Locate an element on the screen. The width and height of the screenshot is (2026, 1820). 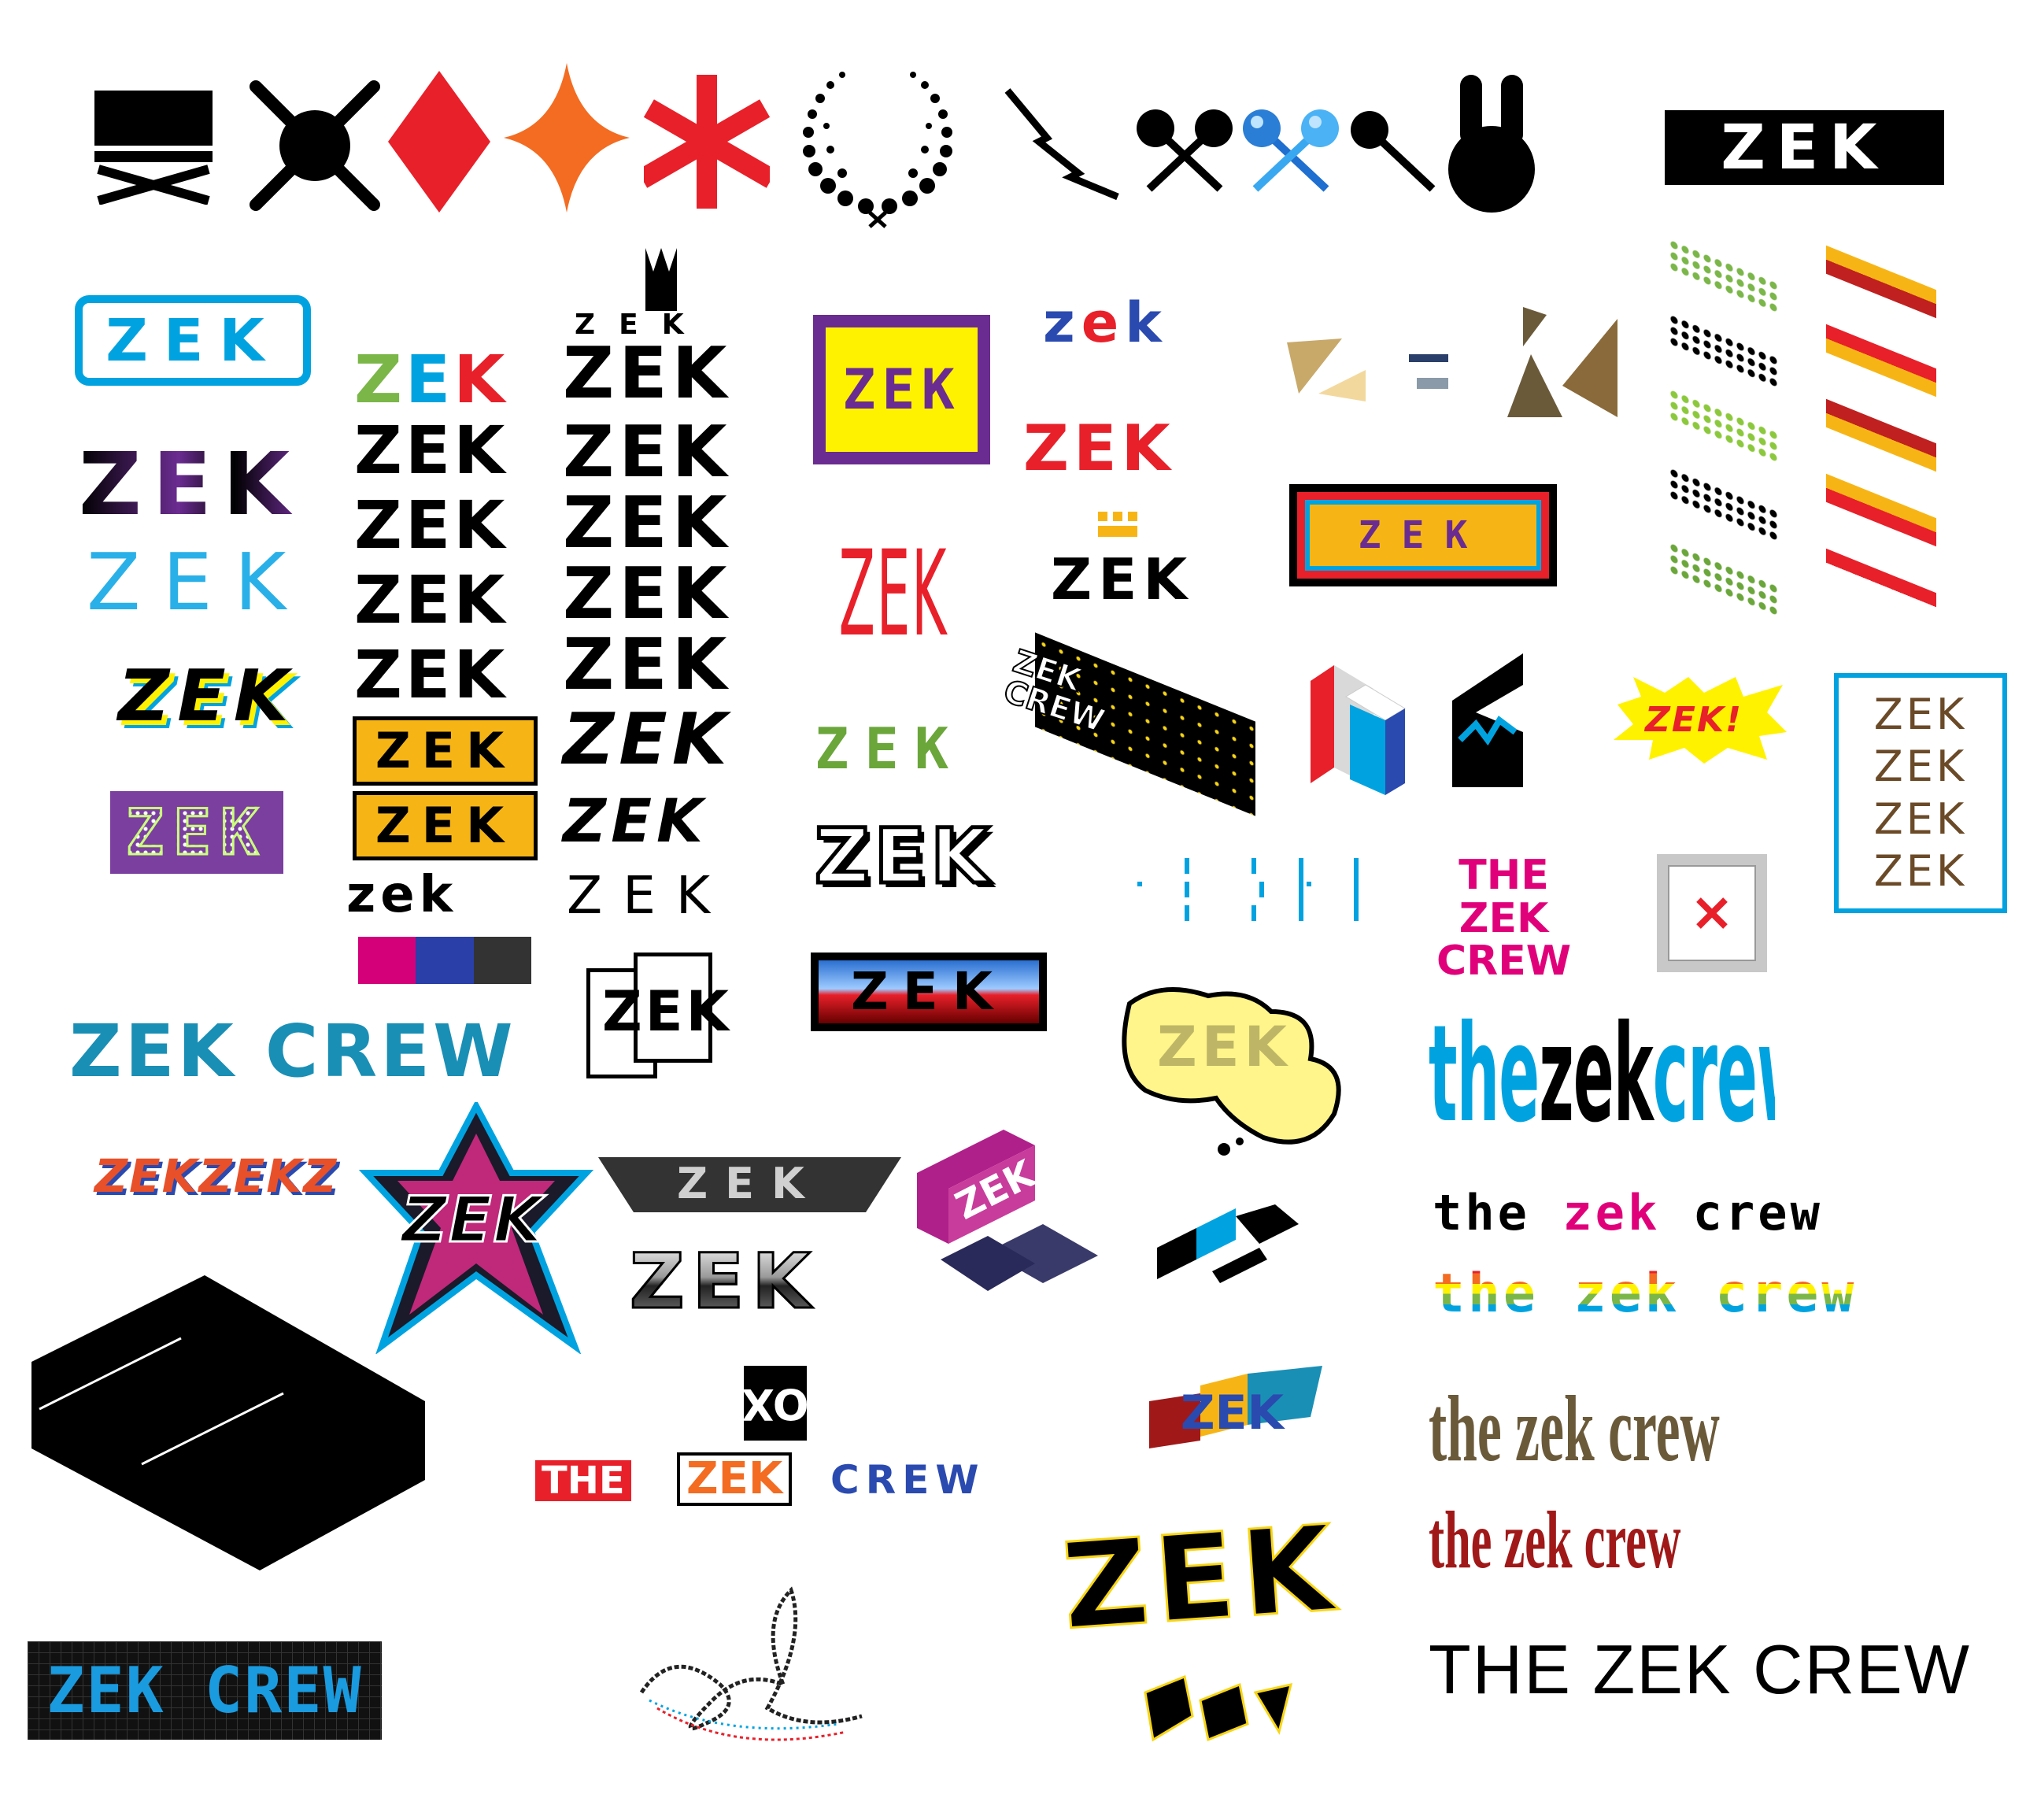
zek-logo-black-banner: zek is located at coordinates (402, 895).